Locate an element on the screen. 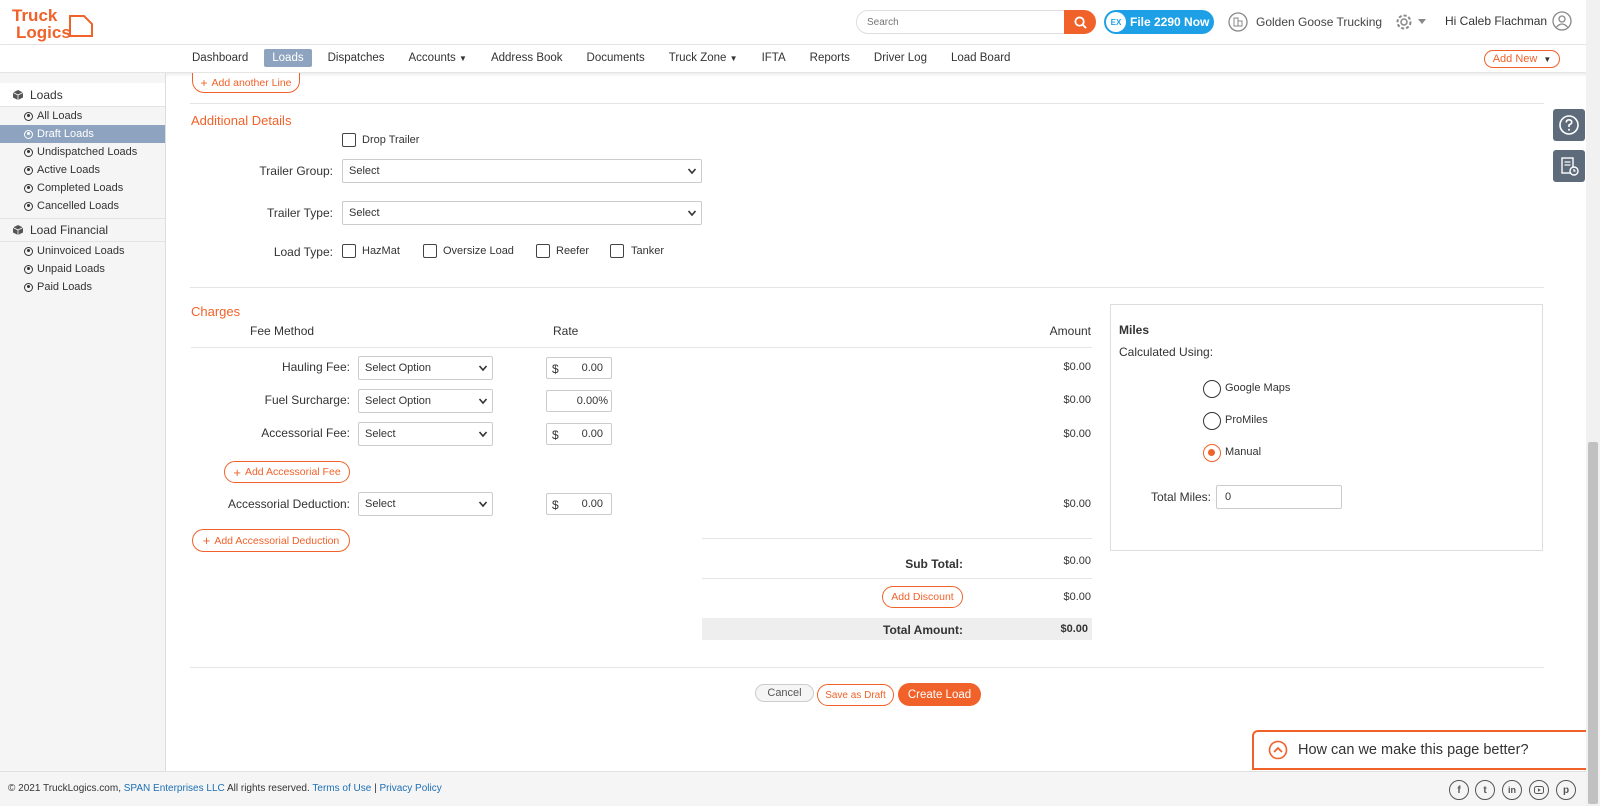  total-amount-label: Total Amount: is located at coordinates (923, 630).